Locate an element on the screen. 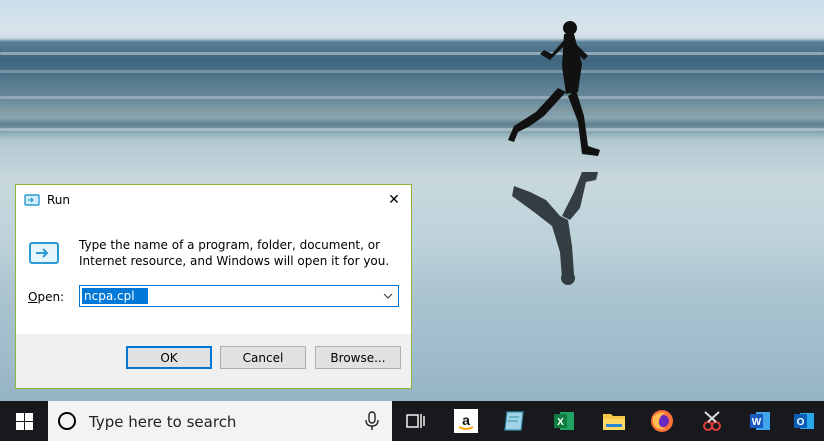  file-explorer-icon is located at coordinates (614, 422).